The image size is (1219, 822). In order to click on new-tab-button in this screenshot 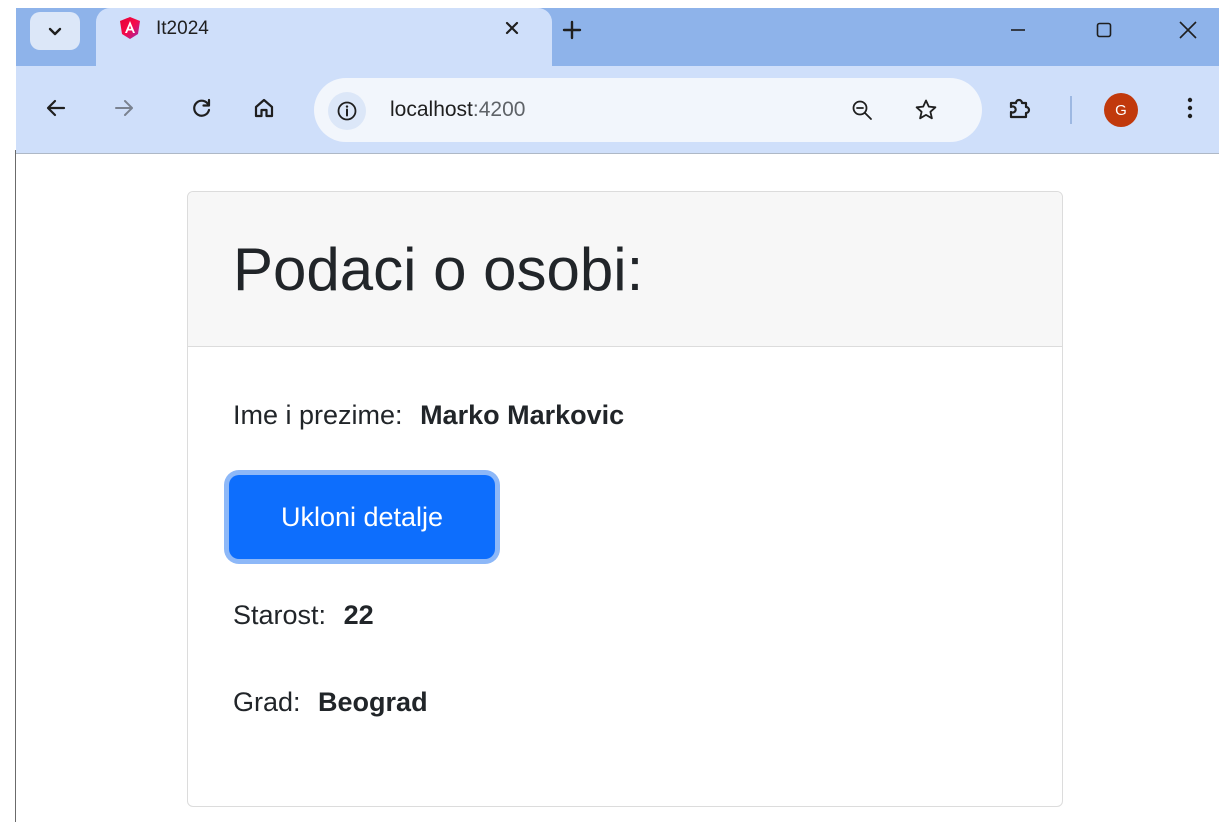, I will do `click(572, 30)`.